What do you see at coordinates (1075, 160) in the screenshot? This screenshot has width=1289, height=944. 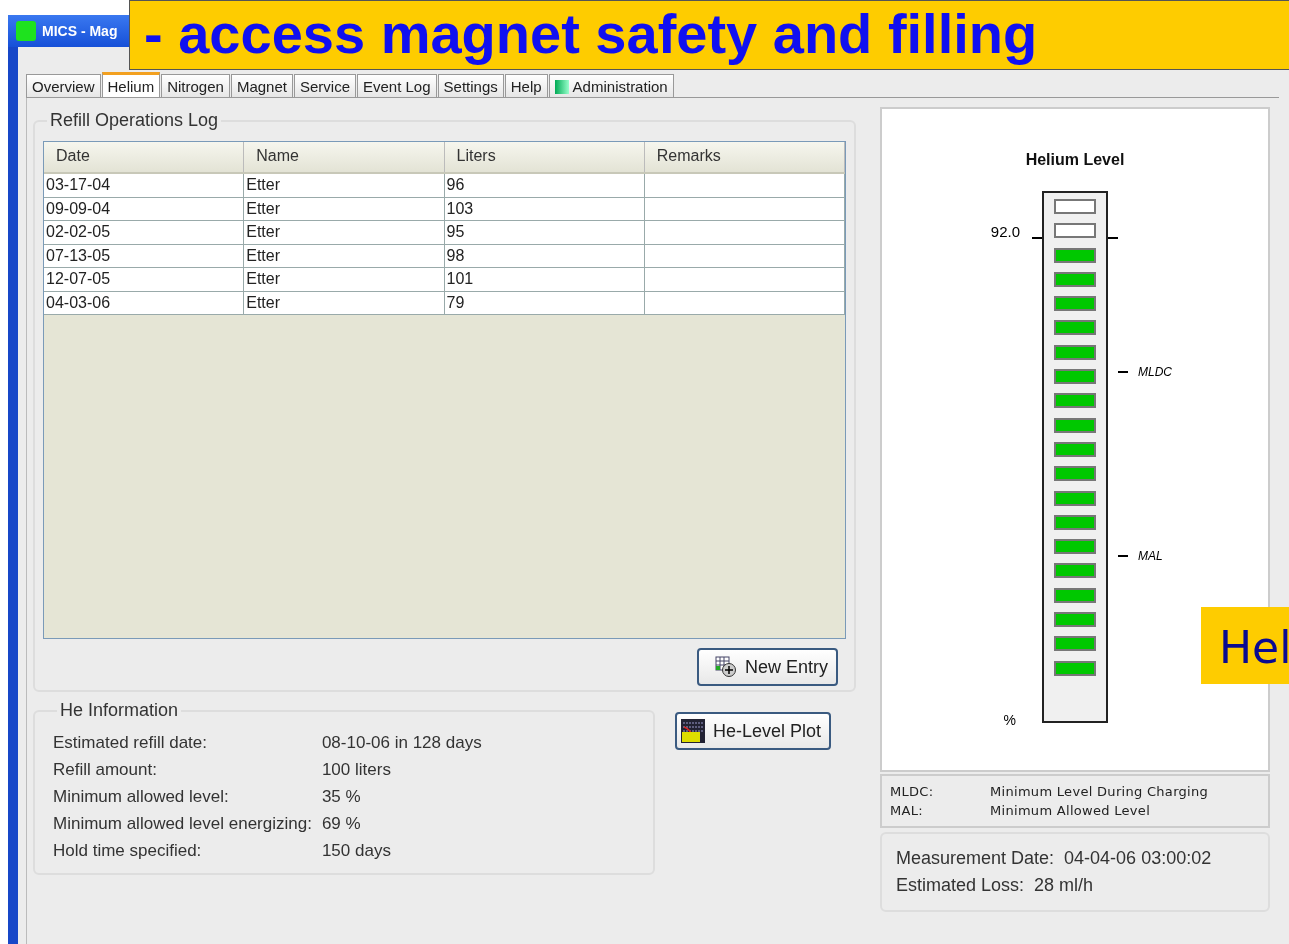 I see `chart-title: Helium Level` at bounding box center [1075, 160].